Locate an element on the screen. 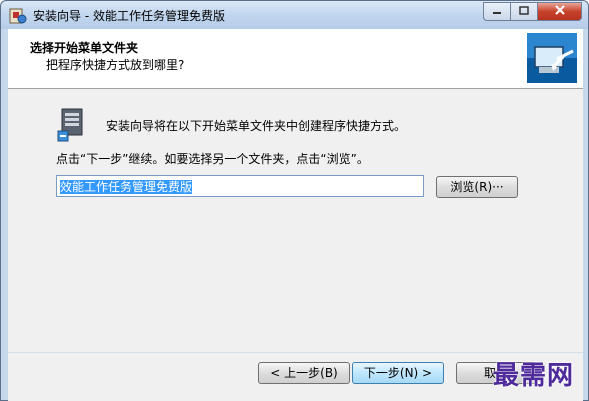 The image size is (589, 401). page-title: 选择开始菜单文件夹 is located at coordinates (84, 48).